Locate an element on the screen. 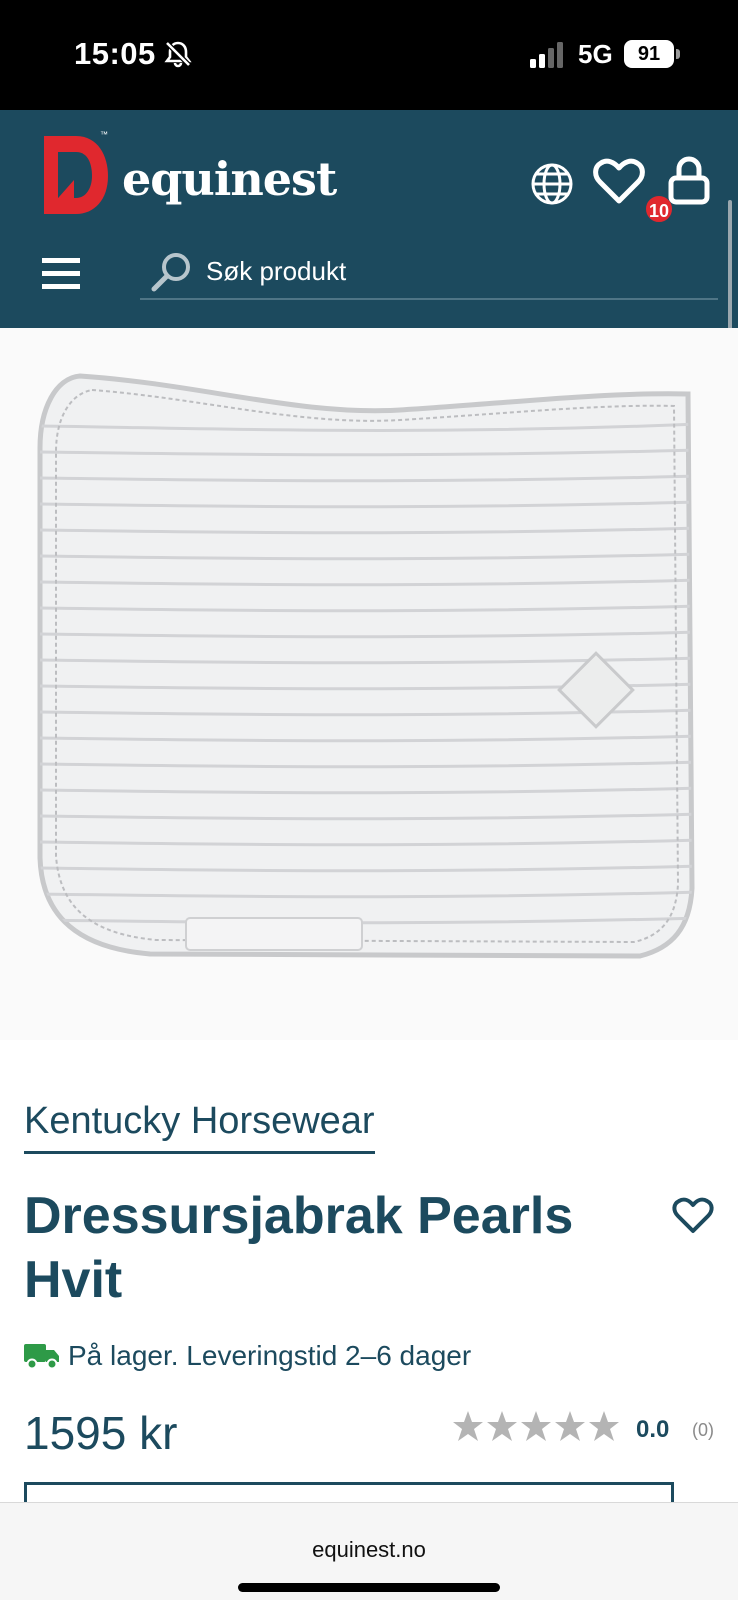 This screenshot has width=738, height=1600. lock-icon is located at coordinates (689, 181).